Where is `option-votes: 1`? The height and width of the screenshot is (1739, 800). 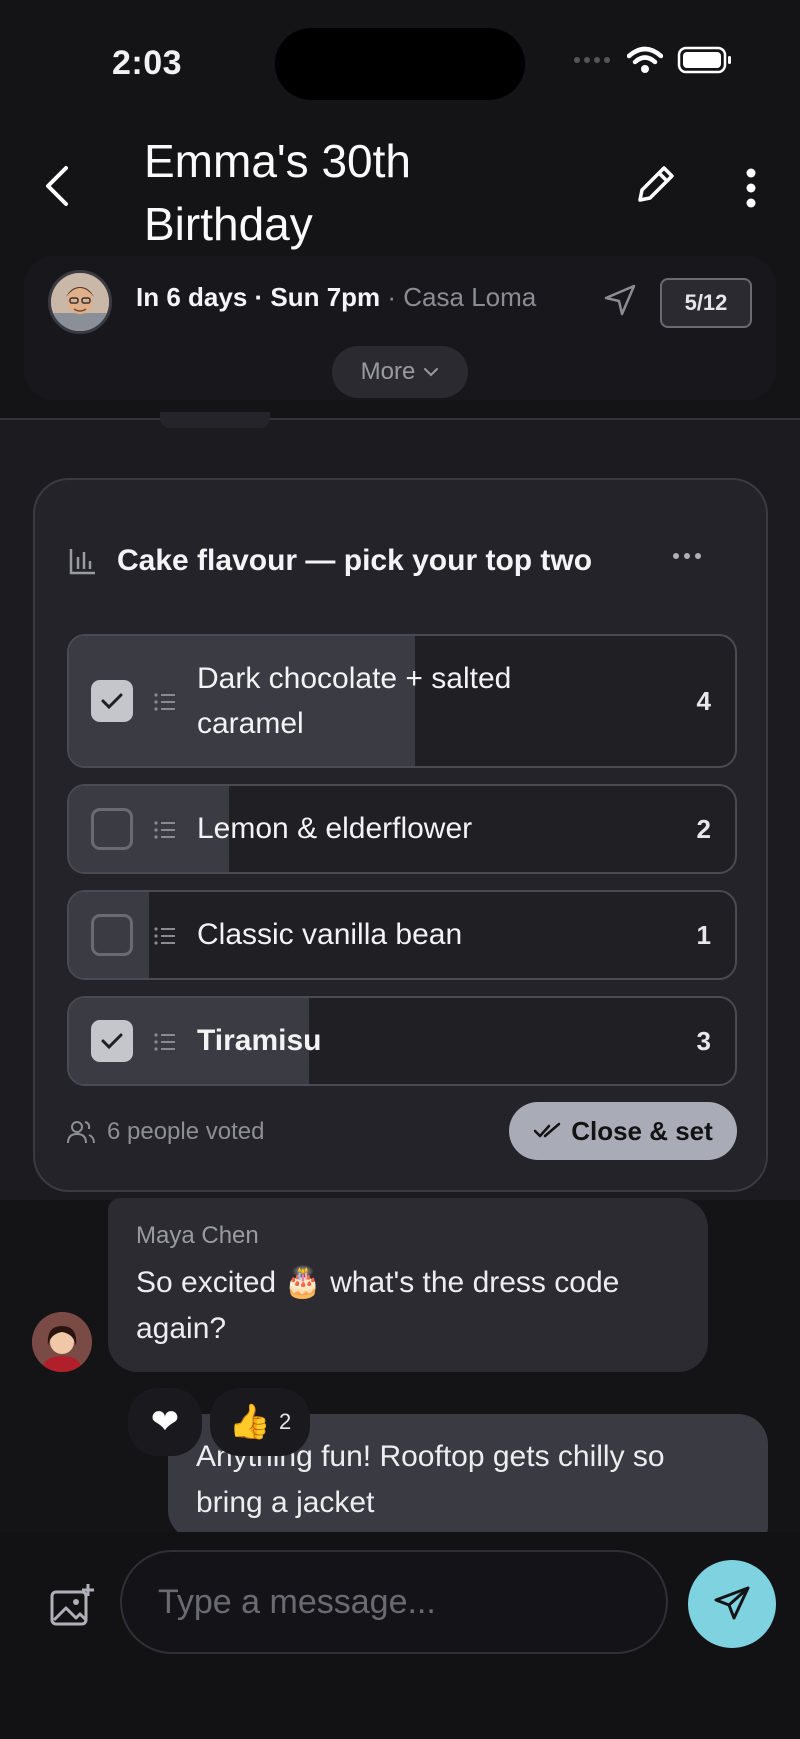
option-votes: 1 is located at coordinates (703, 935).